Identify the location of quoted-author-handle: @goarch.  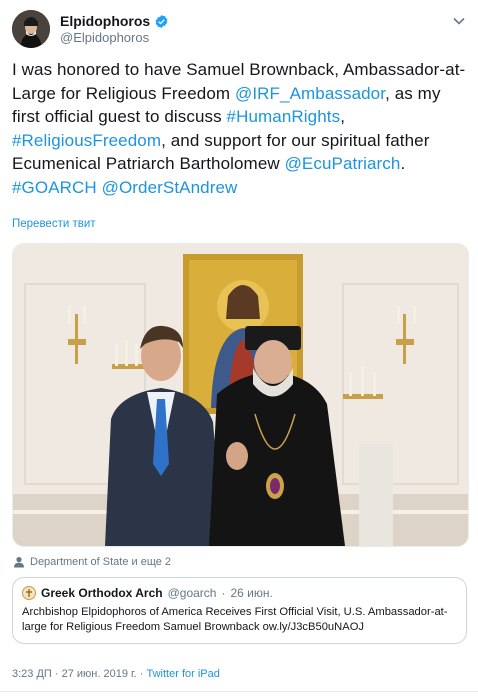
(192, 593).